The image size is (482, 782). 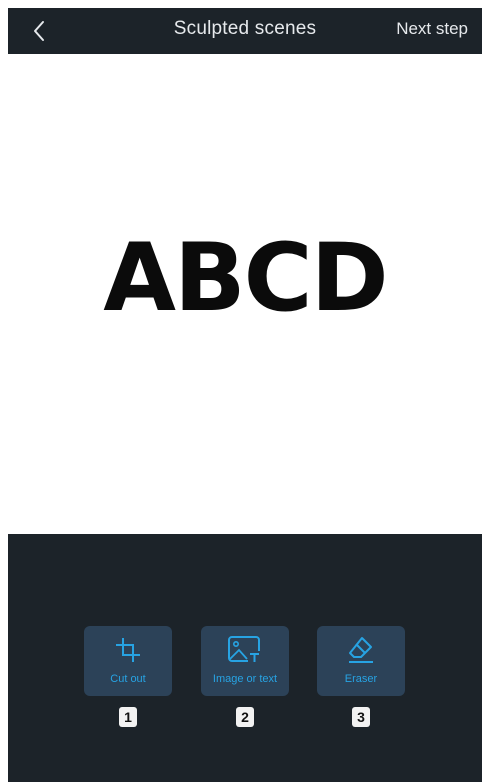 What do you see at coordinates (245, 650) in the screenshot?
I see `image-text-icon` at bounding box center [245, 650].